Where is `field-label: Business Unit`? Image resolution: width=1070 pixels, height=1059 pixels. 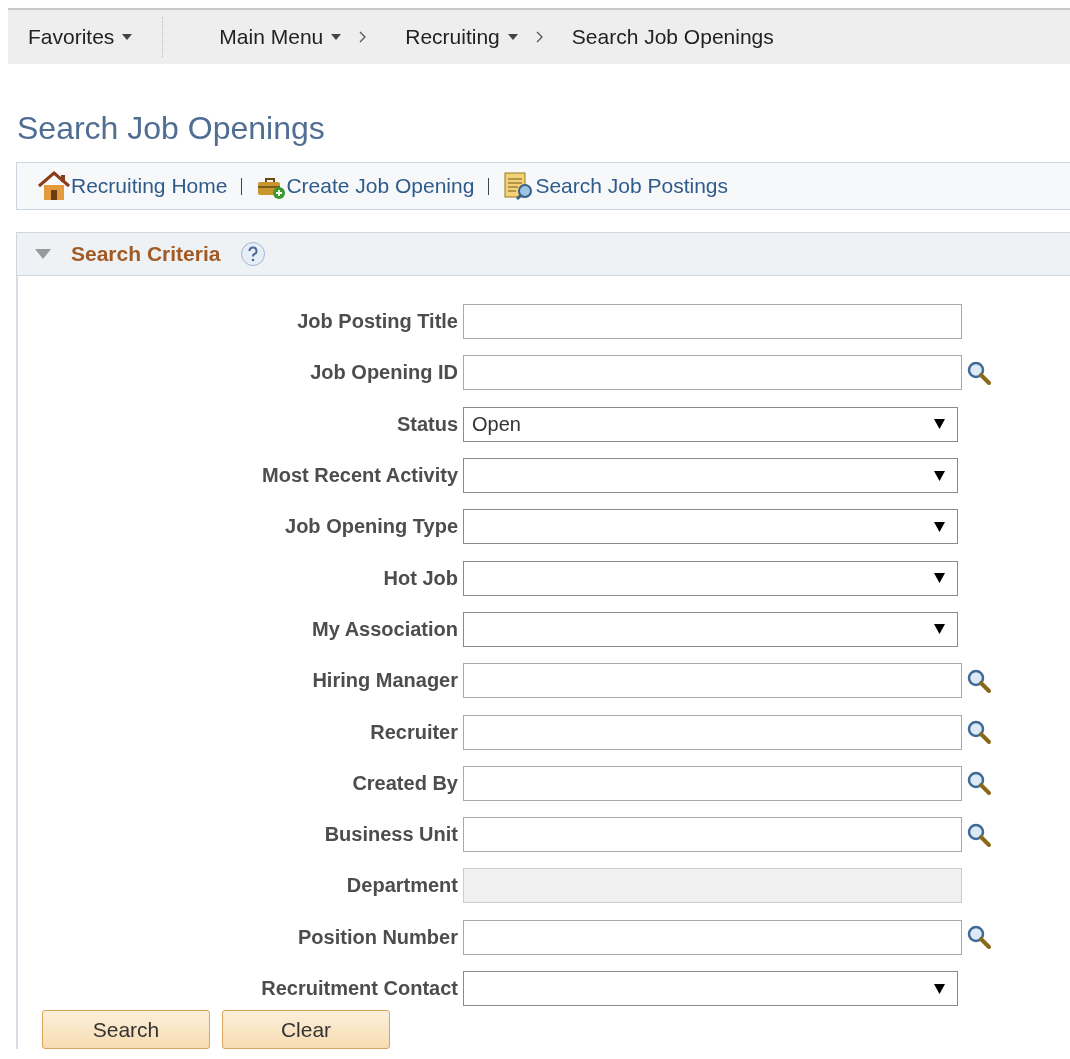
field-label: Business Unit is located at coordinates (391, 835).